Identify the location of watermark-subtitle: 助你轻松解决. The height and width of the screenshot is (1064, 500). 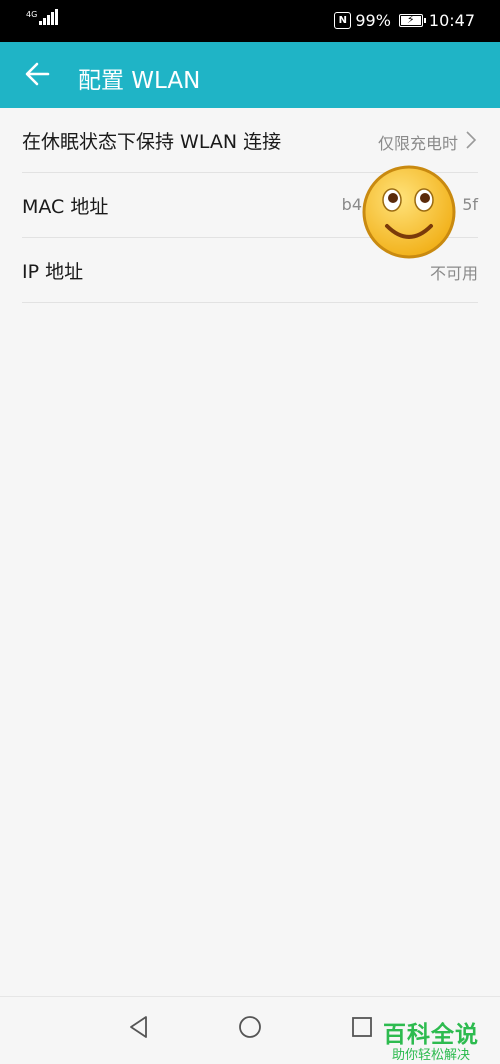
(430, 1055).